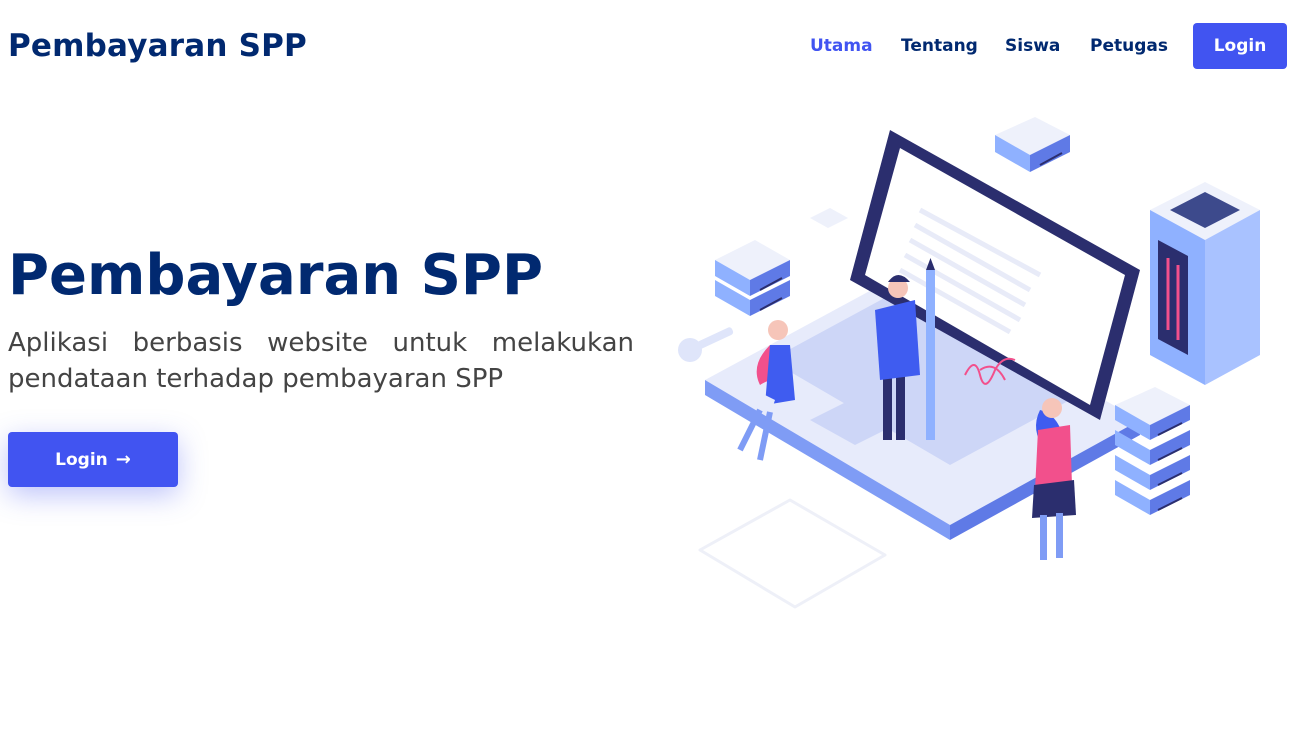 This screenshot has width=1296, height=729. What do you see at coordinates (276, 275) in the screenshot?
I see `hero-title: Pembayaran SPP` at bounding box center [276, 275].